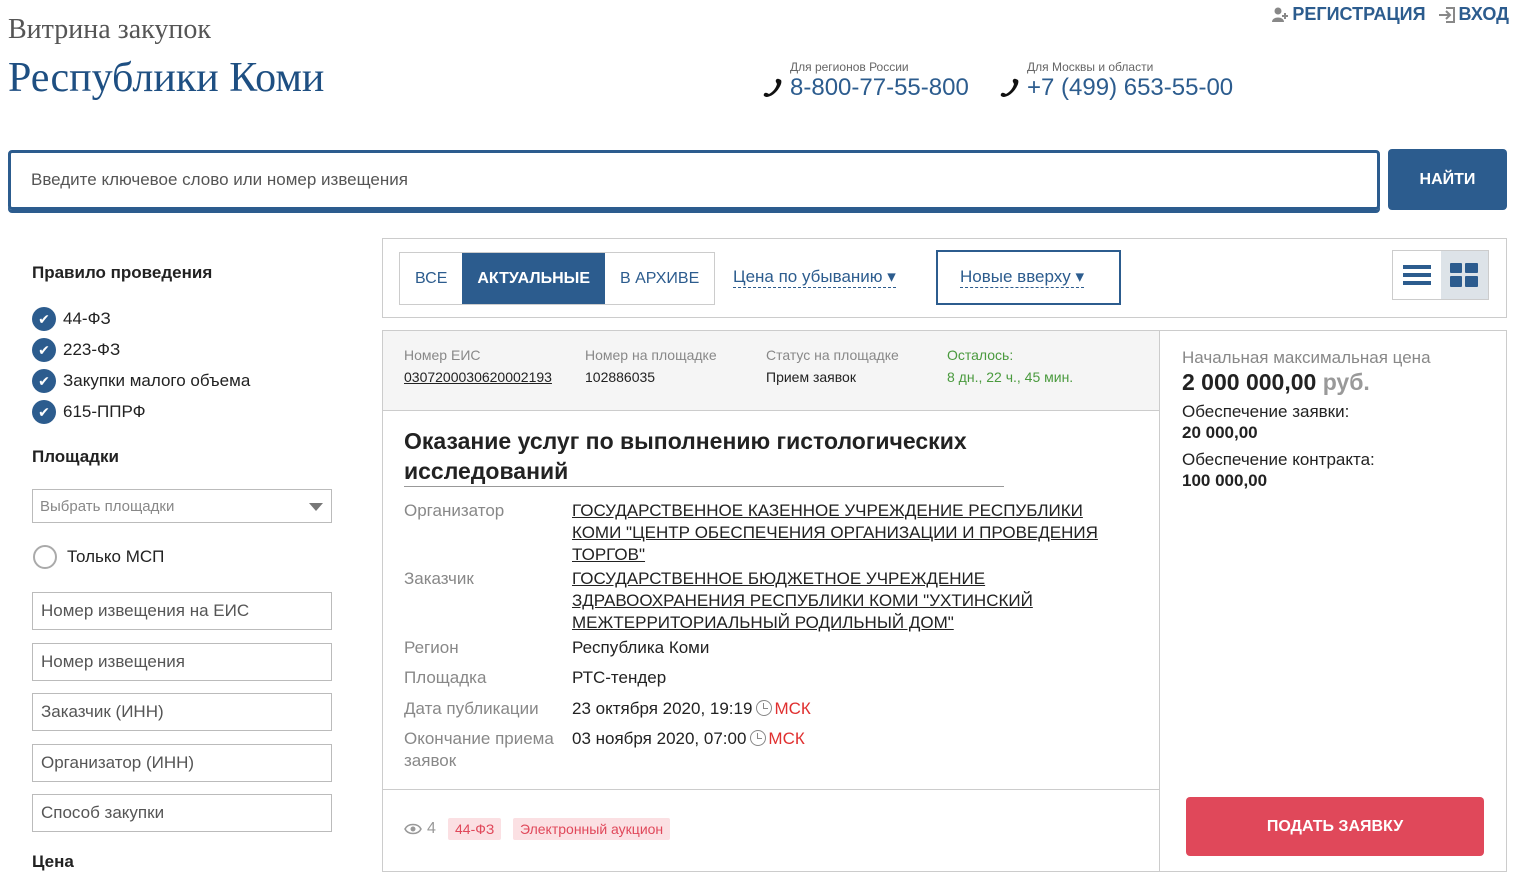  I want to click on end-date-label: Окончание приема заявок, so click(479, 749).